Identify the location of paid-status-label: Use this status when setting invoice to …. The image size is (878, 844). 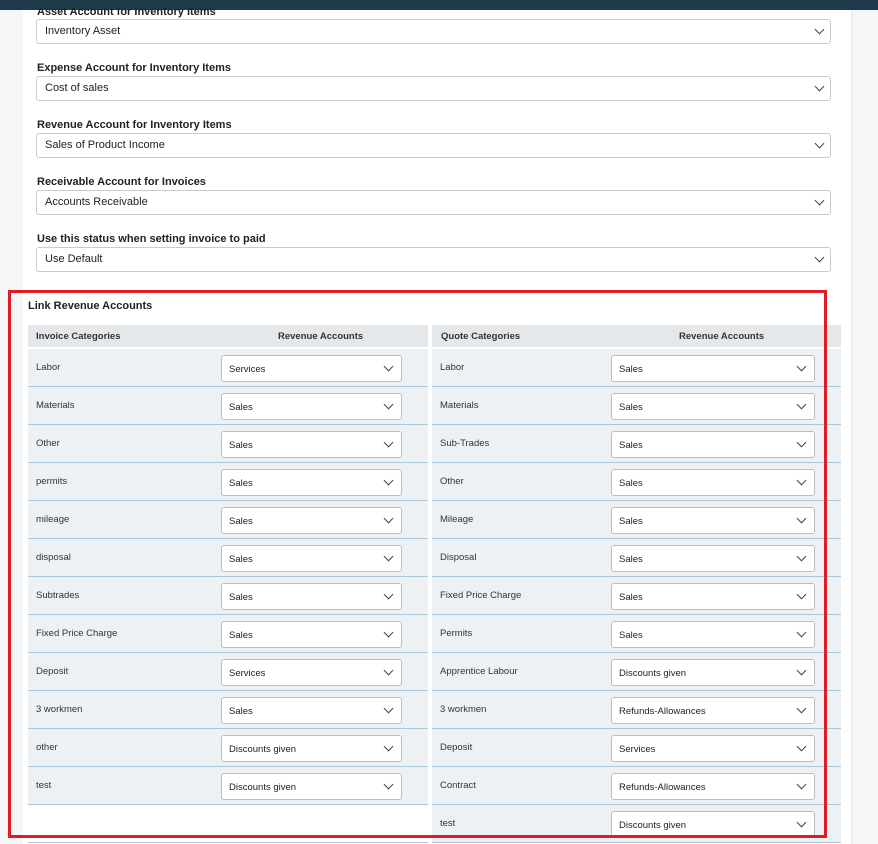
(151, 239).